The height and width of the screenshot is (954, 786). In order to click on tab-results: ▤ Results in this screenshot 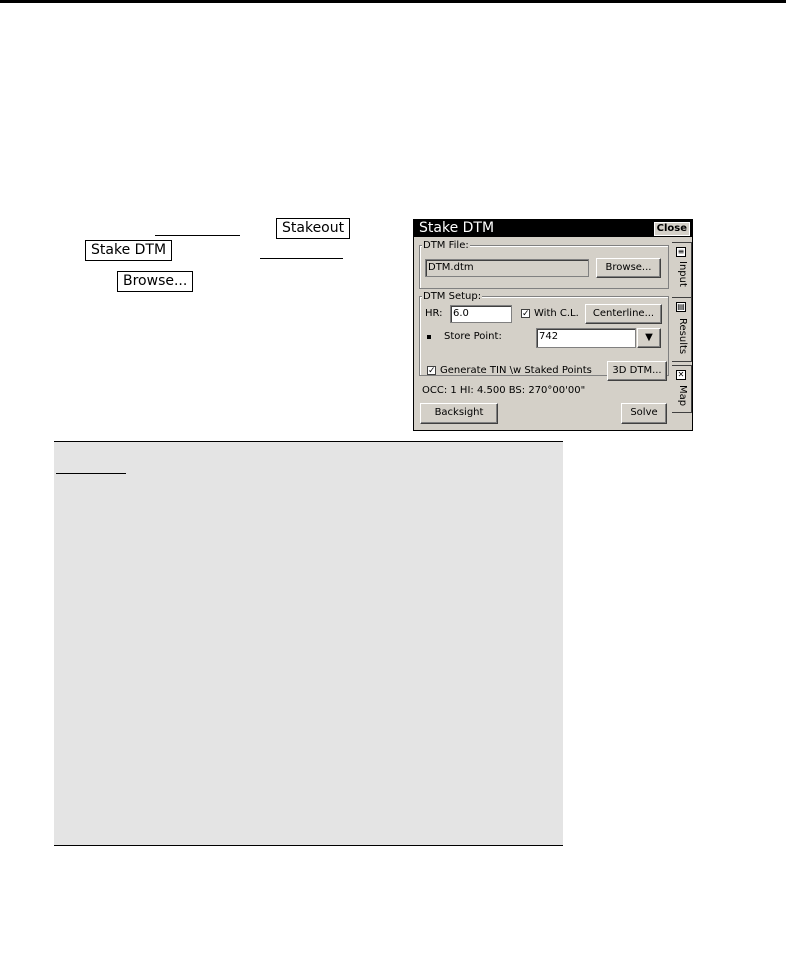, I will do `click(682, 329)`.